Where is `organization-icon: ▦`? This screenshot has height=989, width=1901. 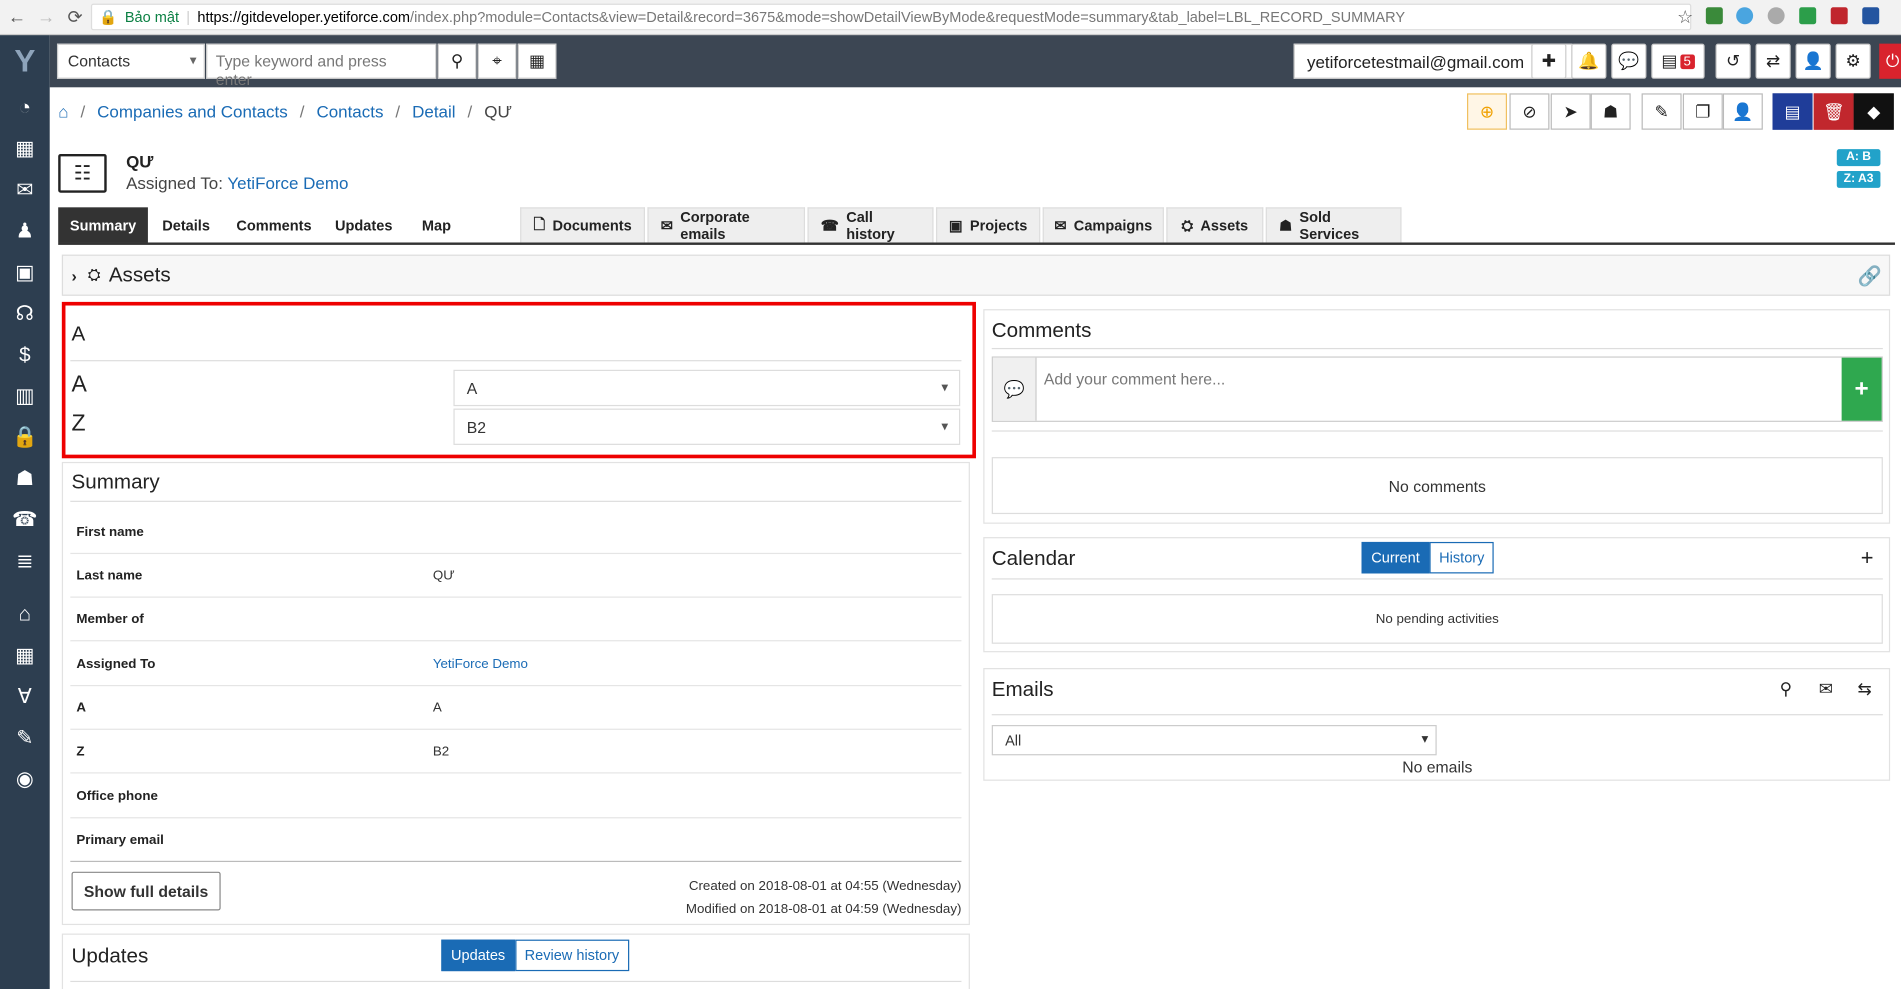
organization-icon: ▦ is located at coordinates (25, 655).